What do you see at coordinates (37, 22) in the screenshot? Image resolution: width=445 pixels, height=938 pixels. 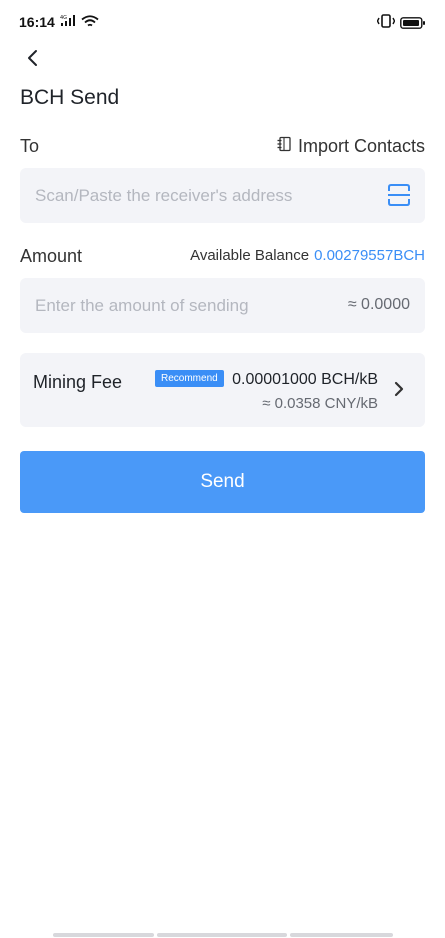 I see `status-time: 16:14` at bounding box center [37, 22].